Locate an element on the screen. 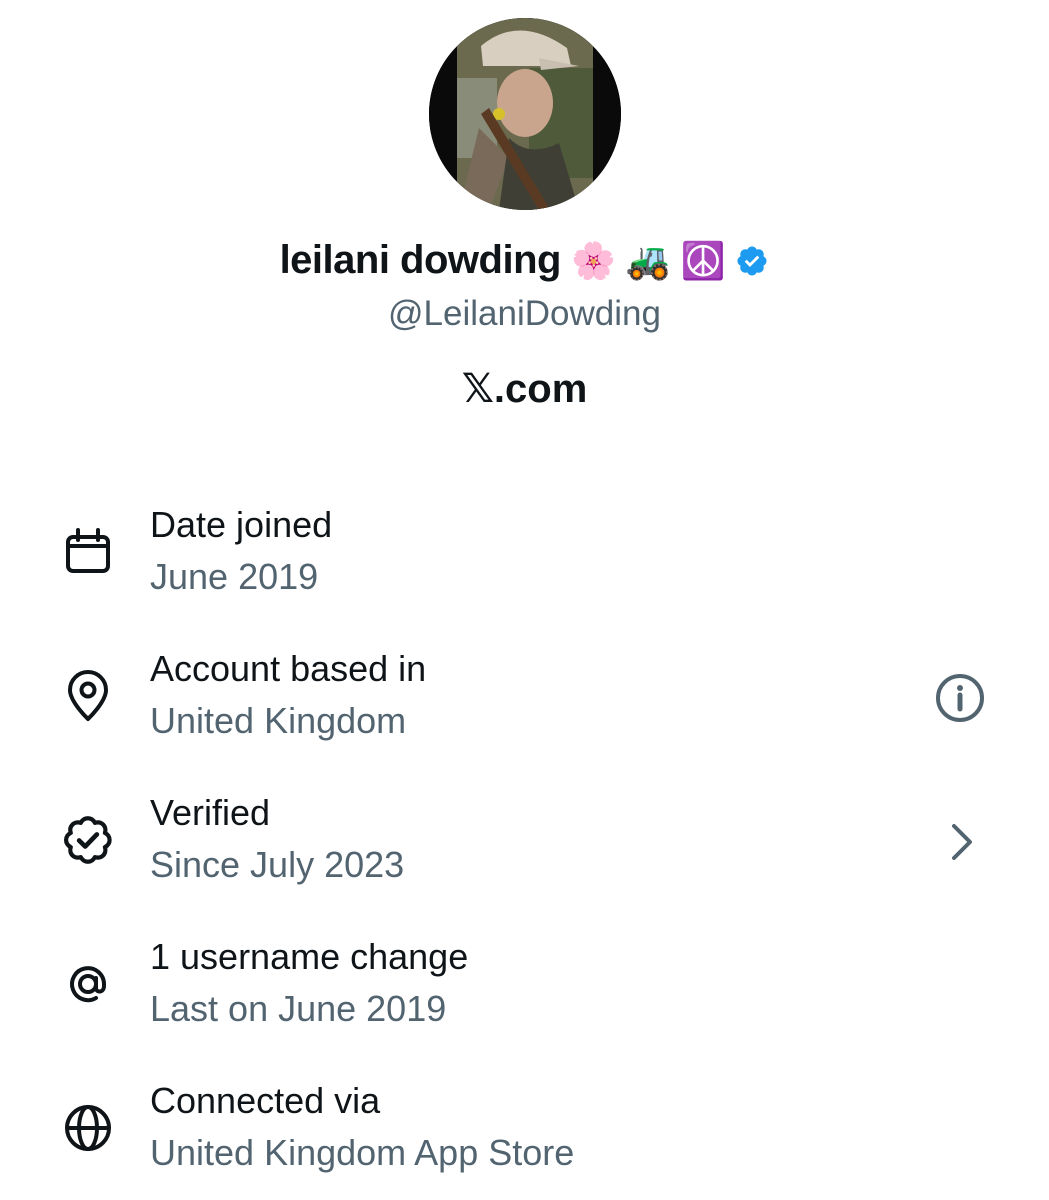  detail-row-verified: Verified Since July 2023 is located at coordinates (524, 852).